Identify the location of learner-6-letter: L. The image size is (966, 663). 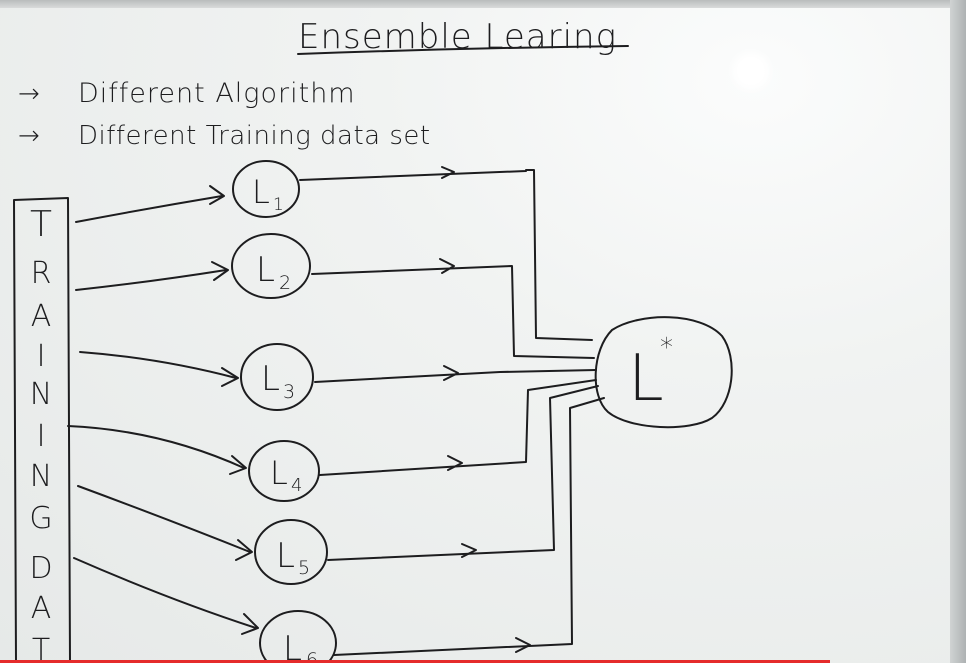
(292, 646).